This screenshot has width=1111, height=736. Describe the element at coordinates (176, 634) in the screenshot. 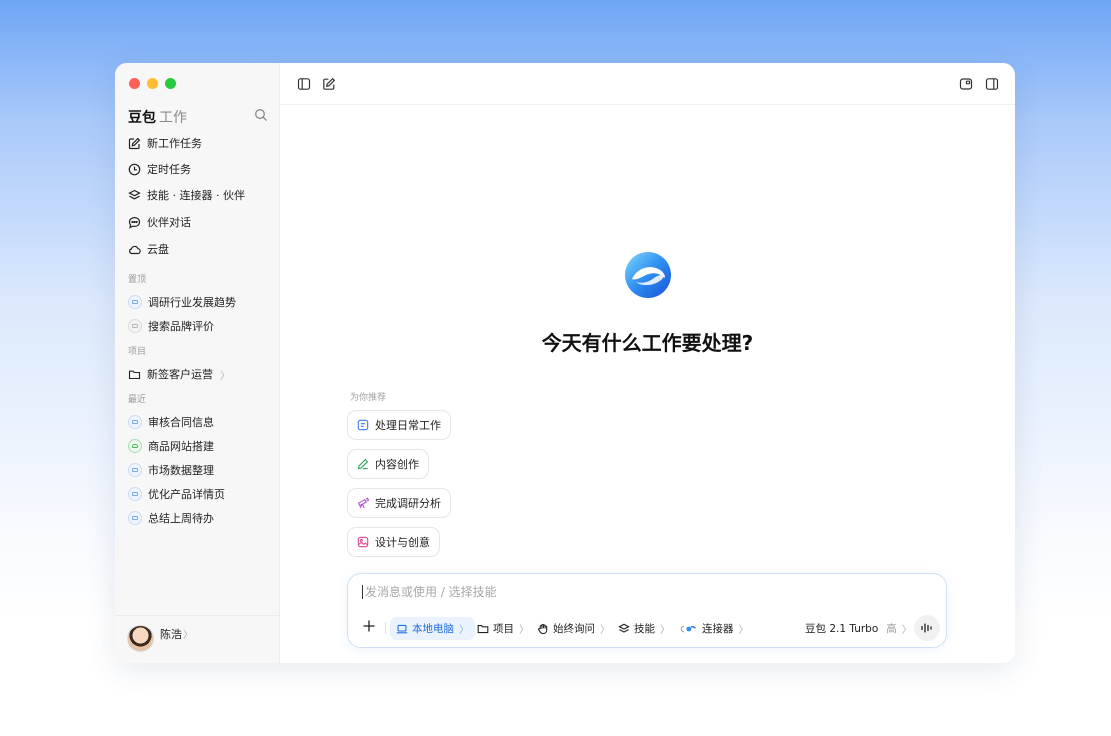

I see `user-name: 陈浩〉` at that location.